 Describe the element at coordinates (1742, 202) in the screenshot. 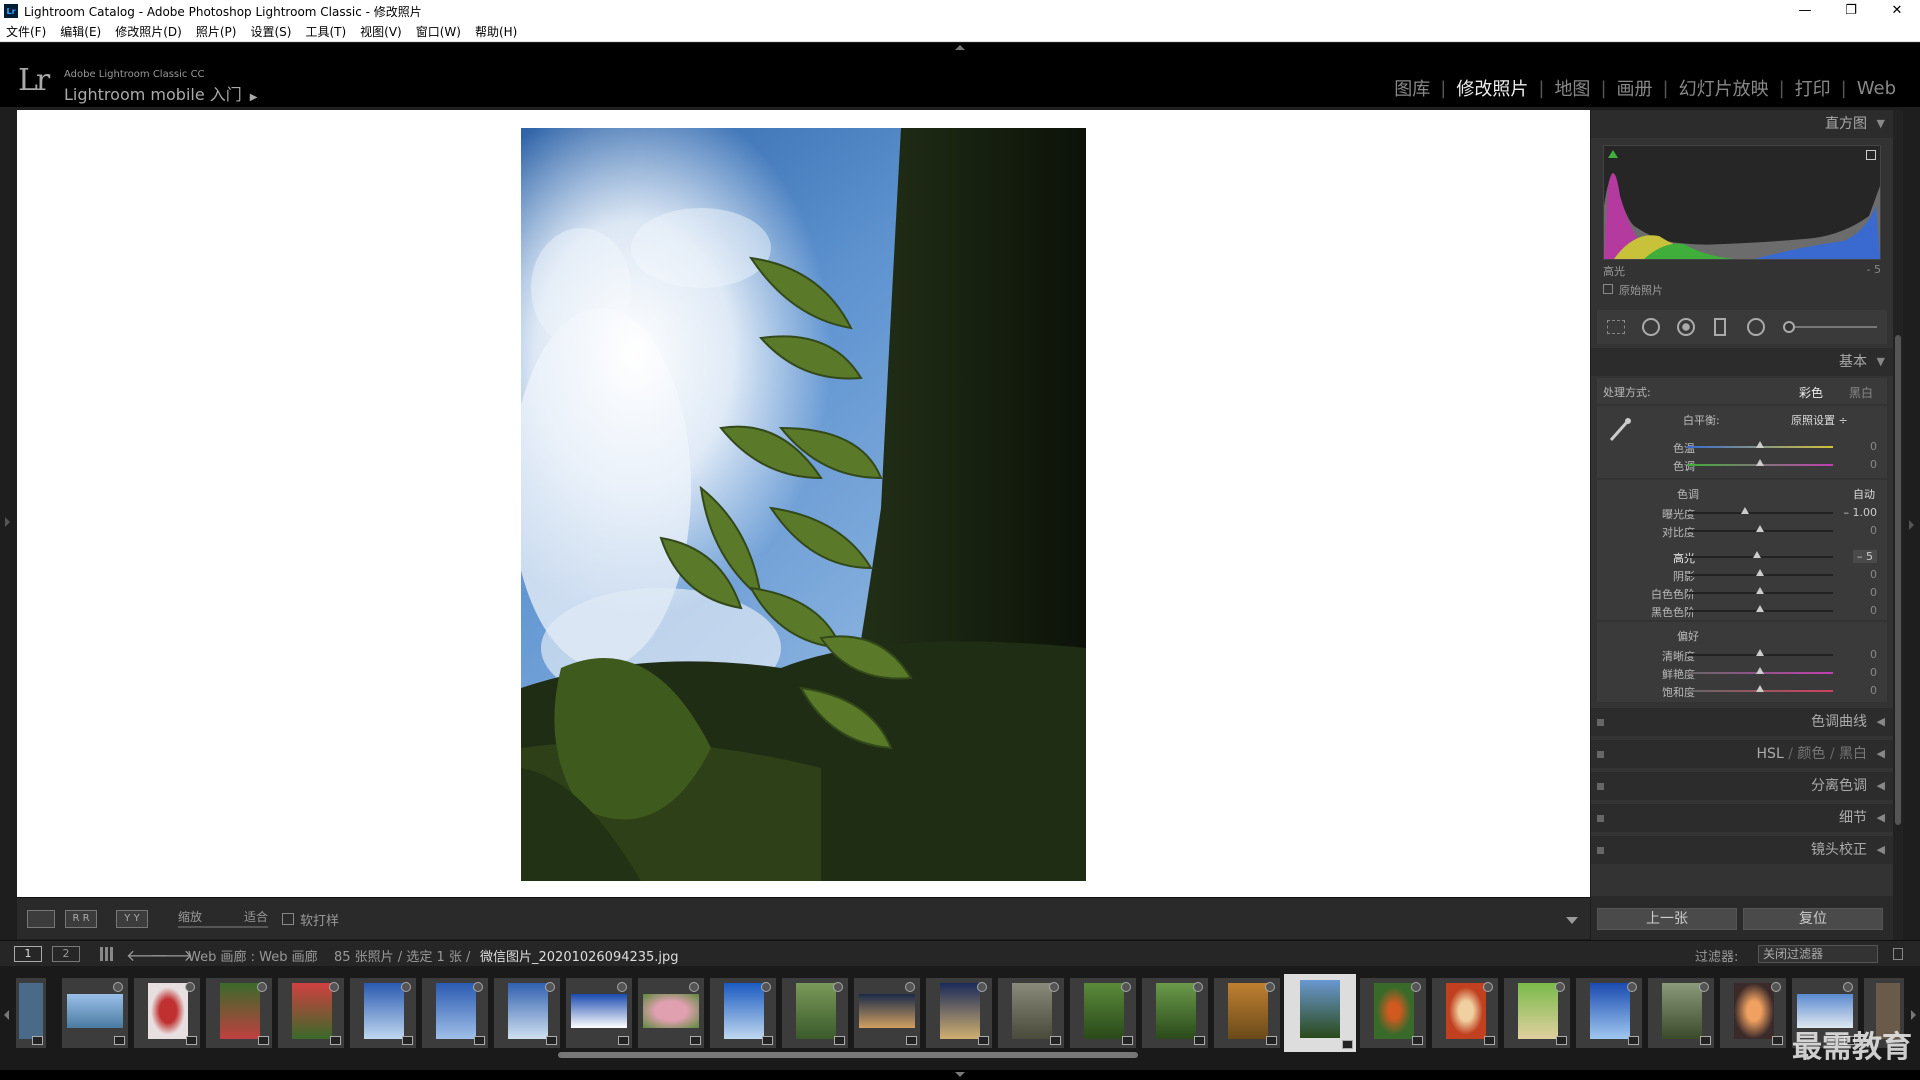

I see `histogram` at that location.